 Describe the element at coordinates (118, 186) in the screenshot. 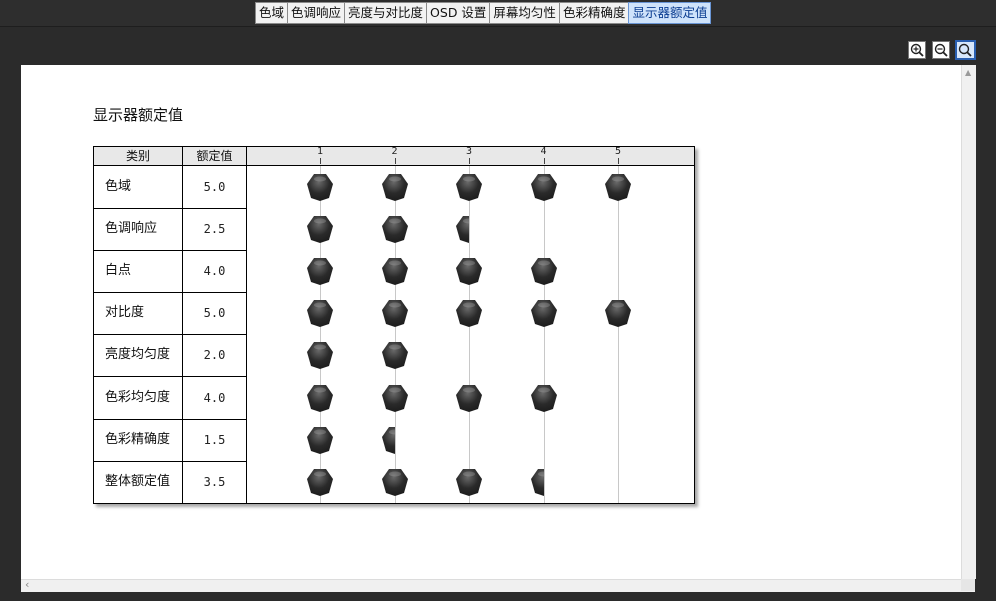

I see `row-label: 色域` at that location.